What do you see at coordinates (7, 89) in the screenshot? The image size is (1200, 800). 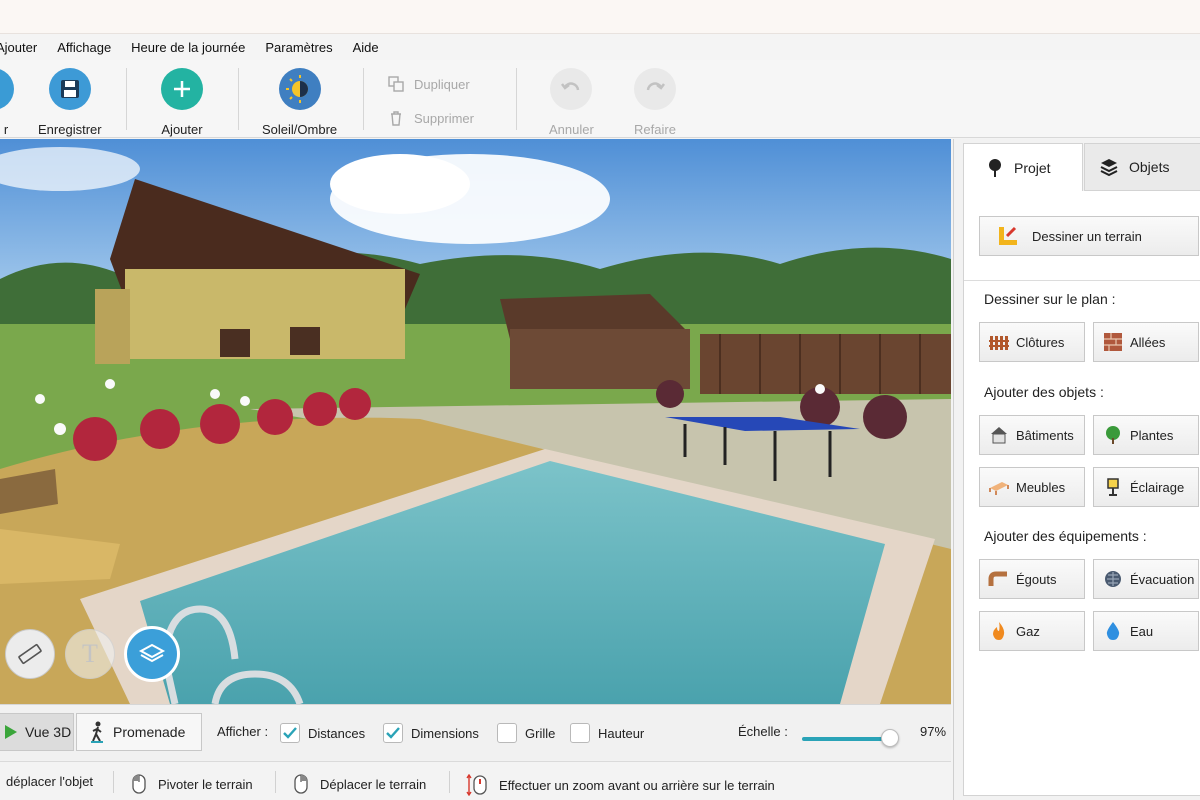 I see `open-icon` at bounding box center [7, 89].